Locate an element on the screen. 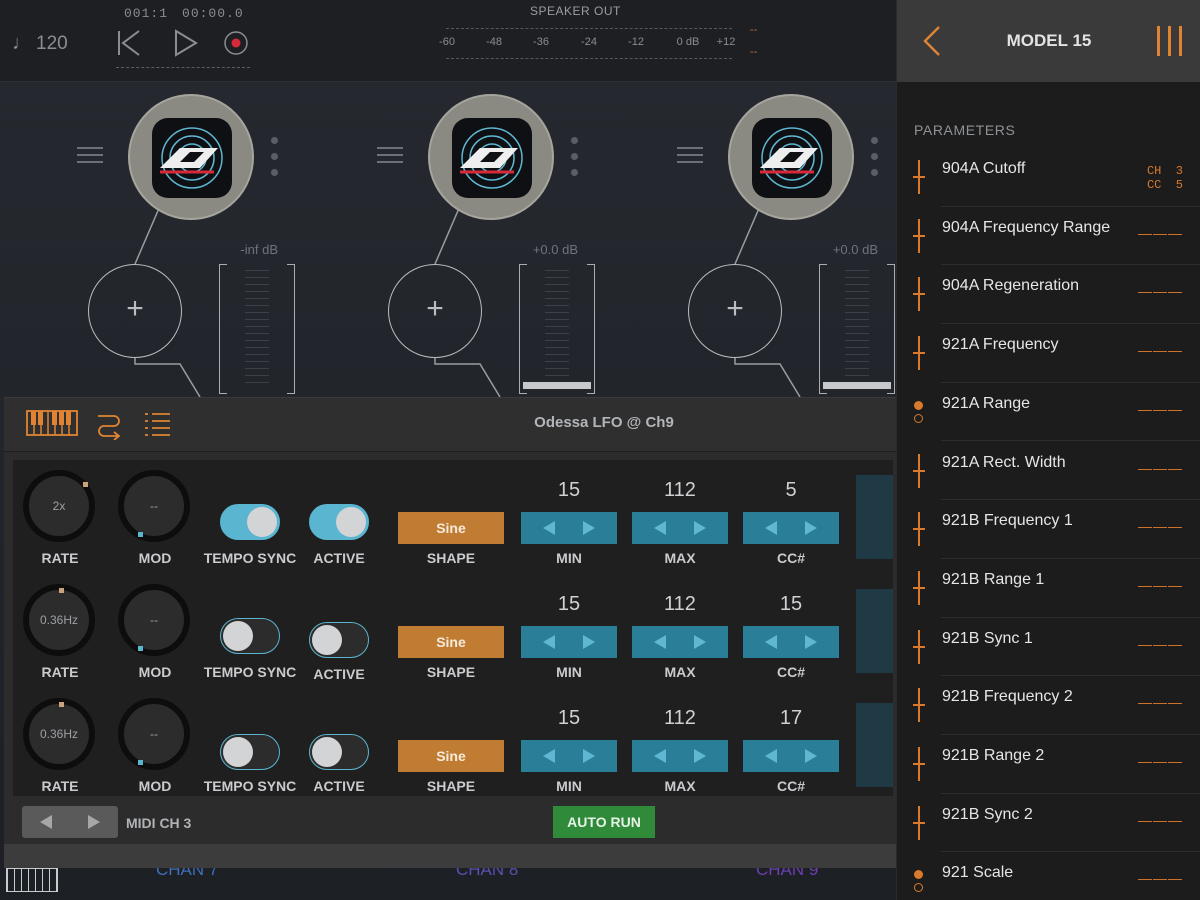  parameter-row: 921B Range 2 ——— is located at coordinates (1048, 764).